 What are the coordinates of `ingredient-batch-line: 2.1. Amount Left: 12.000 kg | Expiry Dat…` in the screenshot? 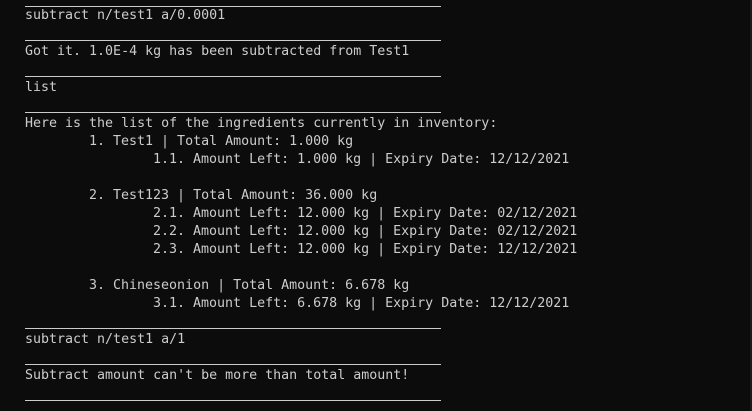 It's located at (365, 213).